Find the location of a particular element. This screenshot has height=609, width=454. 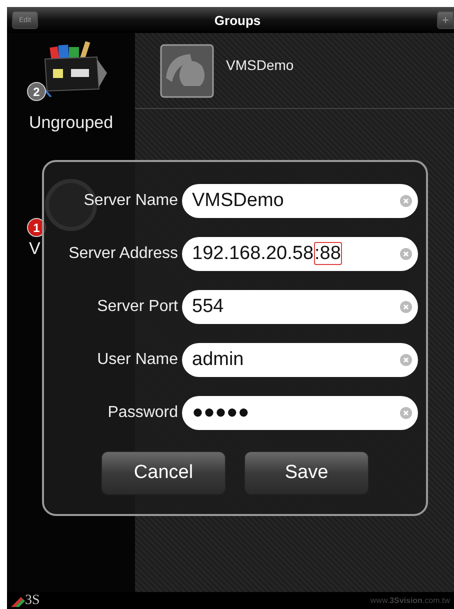

input-field: VMSDemo is located at coordinates (300, 201).